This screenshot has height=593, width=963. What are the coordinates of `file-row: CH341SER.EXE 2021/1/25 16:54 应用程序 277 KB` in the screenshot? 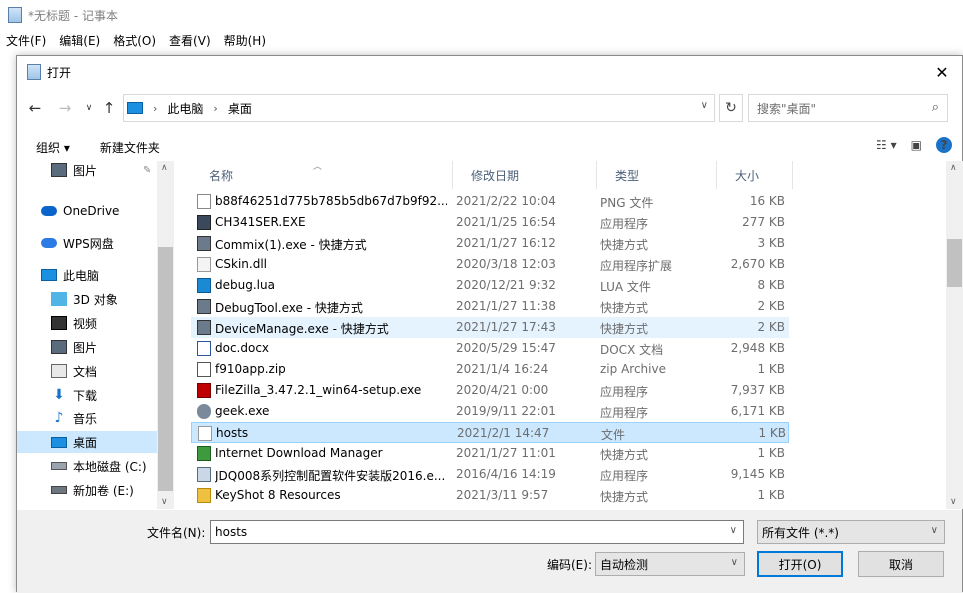 It's located at (490, 222).